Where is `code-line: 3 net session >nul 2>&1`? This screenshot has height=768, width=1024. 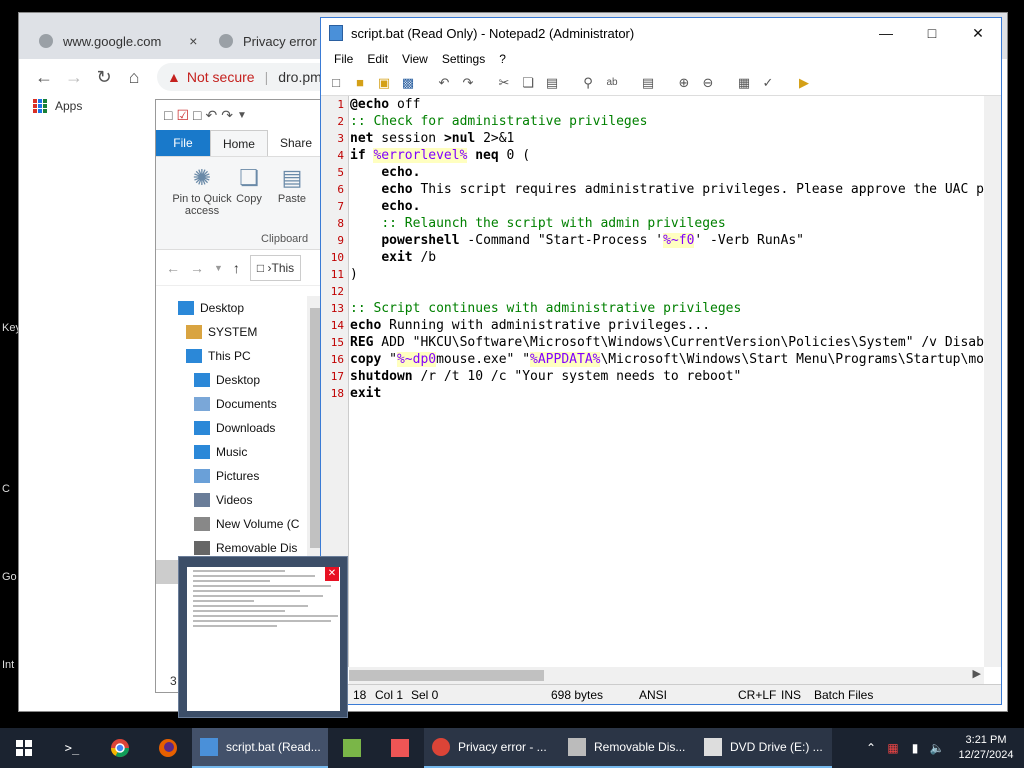 code-line: 3 net session >nul 2>&1 is located at coordinates (660, 138).